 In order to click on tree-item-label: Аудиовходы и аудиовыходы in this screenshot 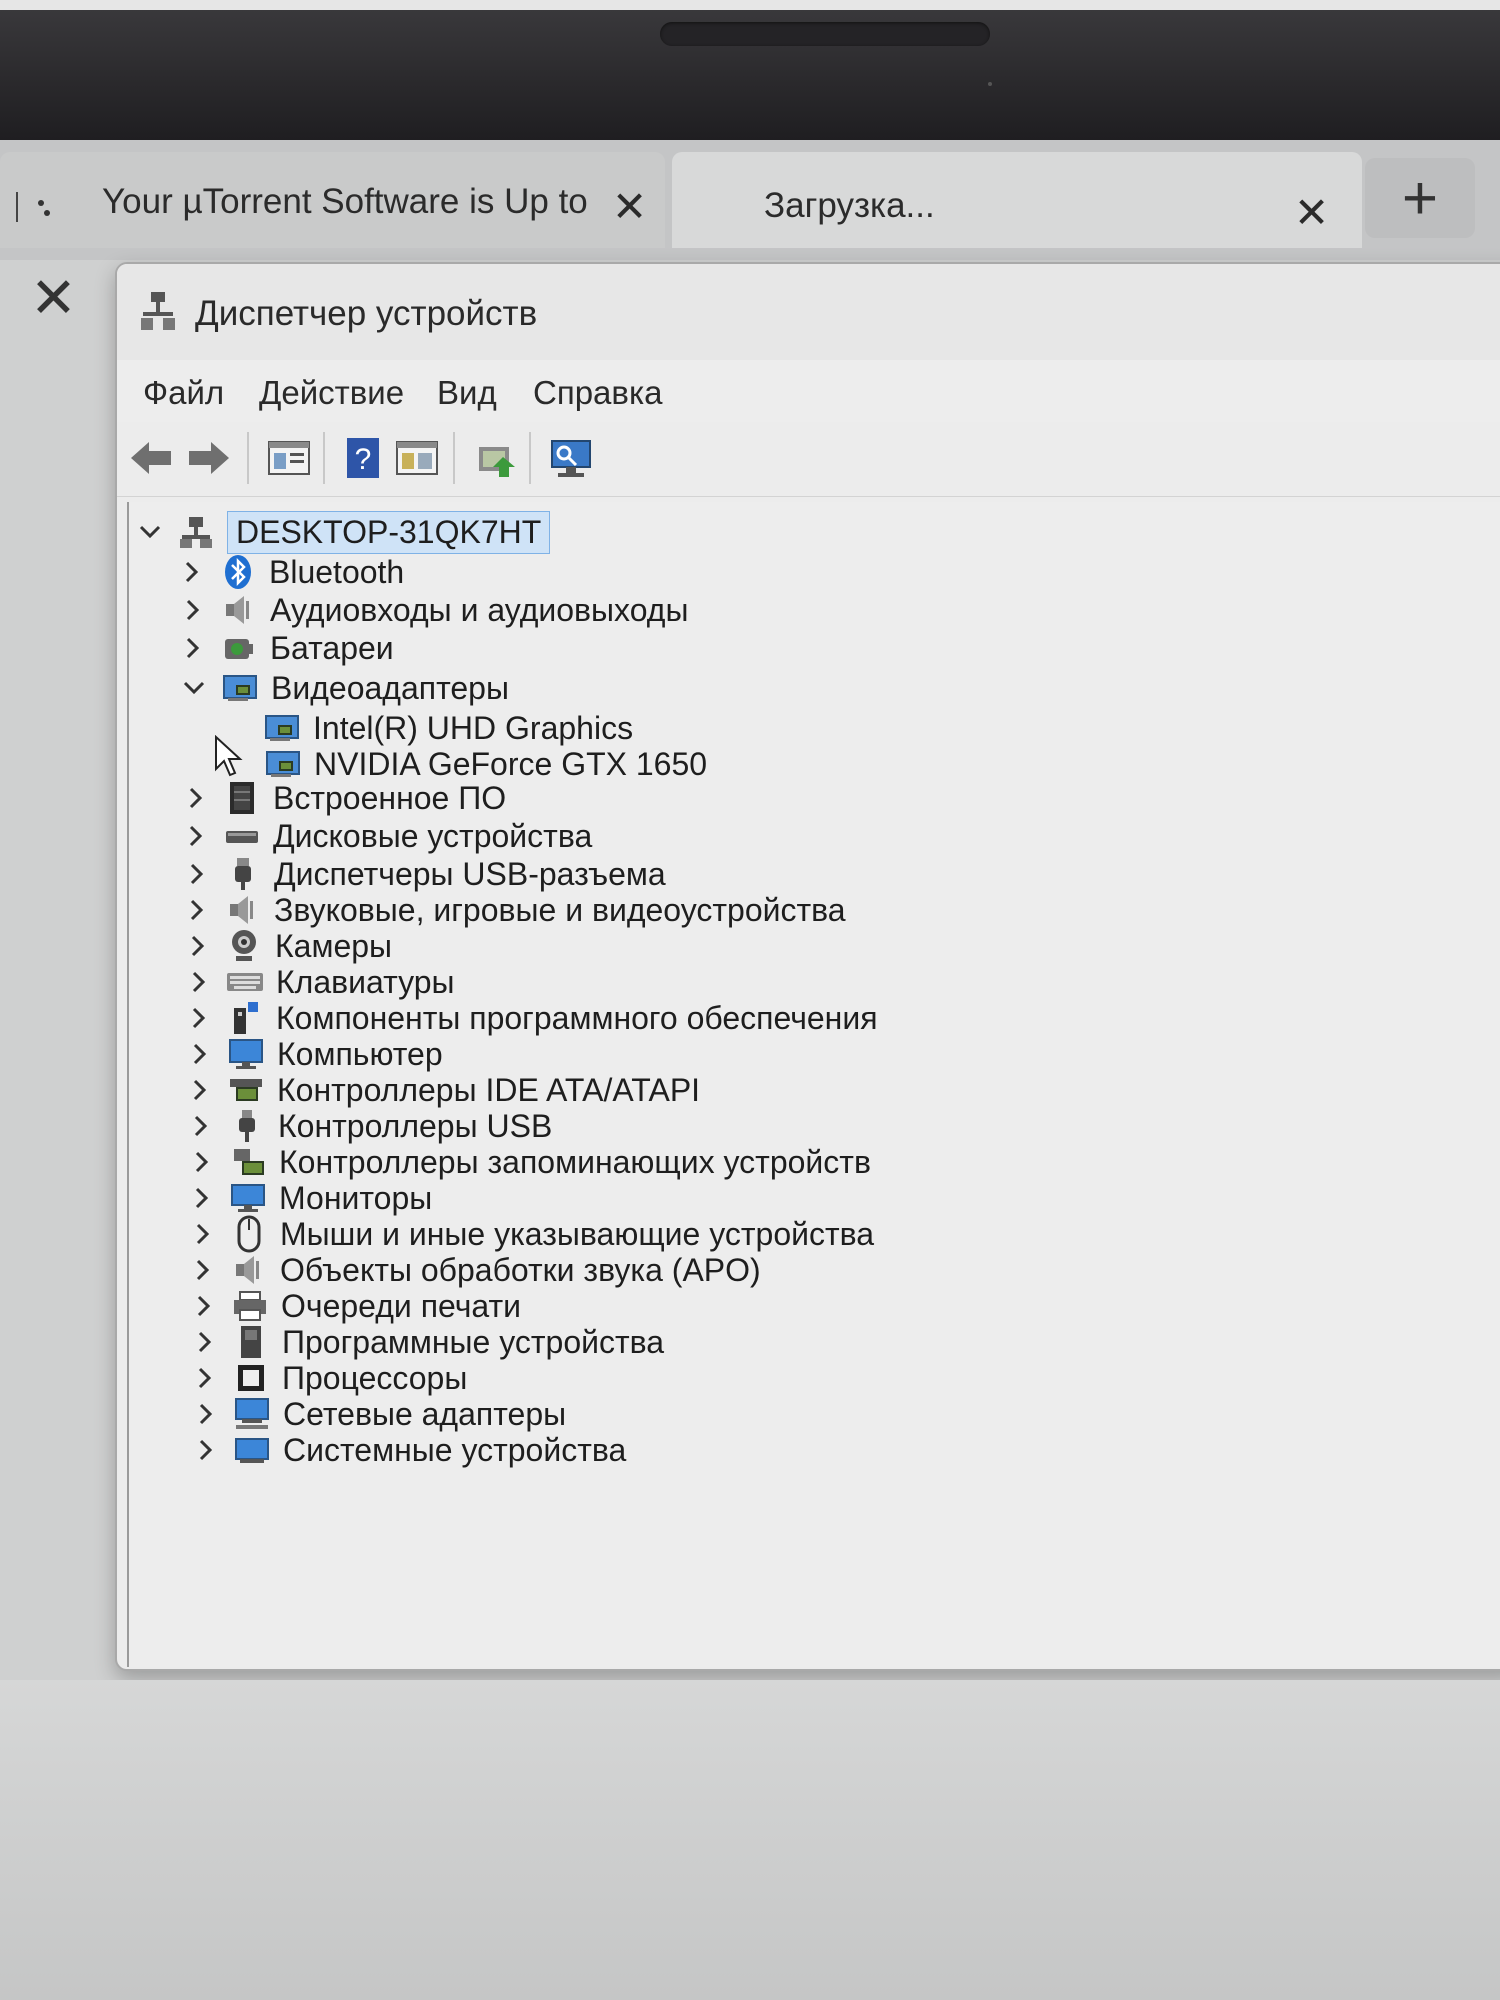, I will do `click(479, 609)`.